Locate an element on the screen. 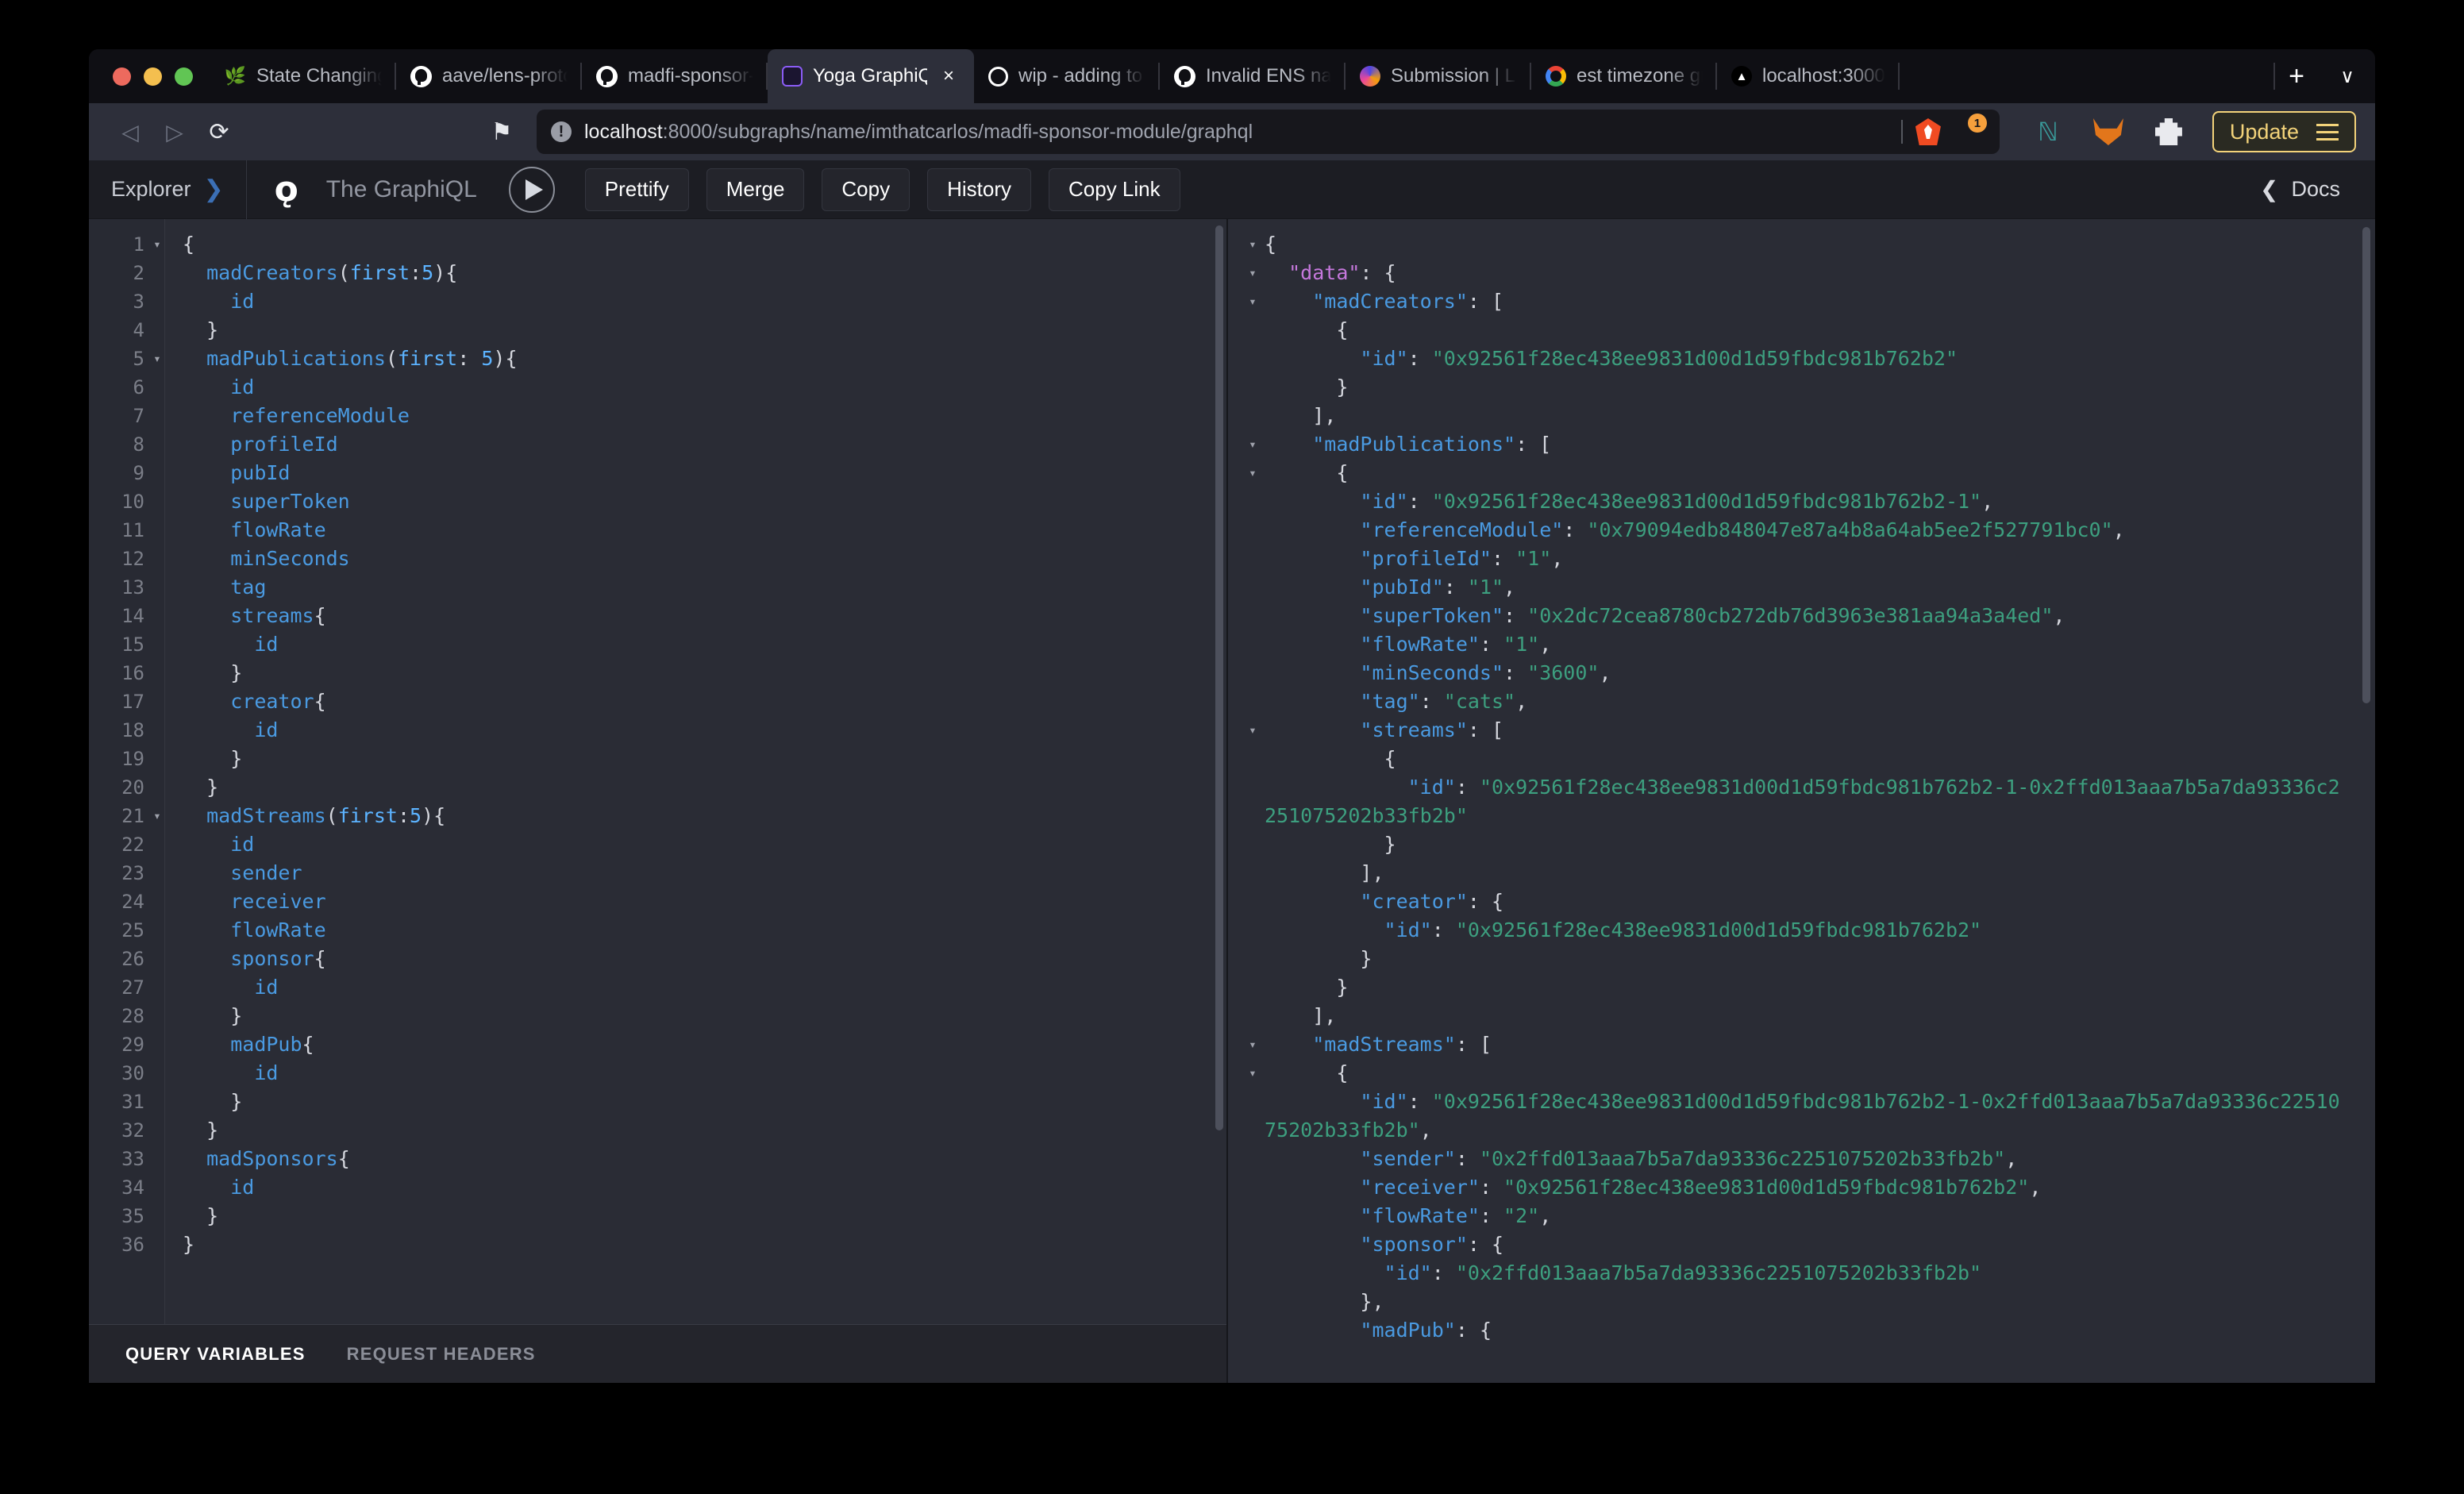 This screenshot has width=2464, height=1494. maximize-window-button is located at coordinates (184, 76).